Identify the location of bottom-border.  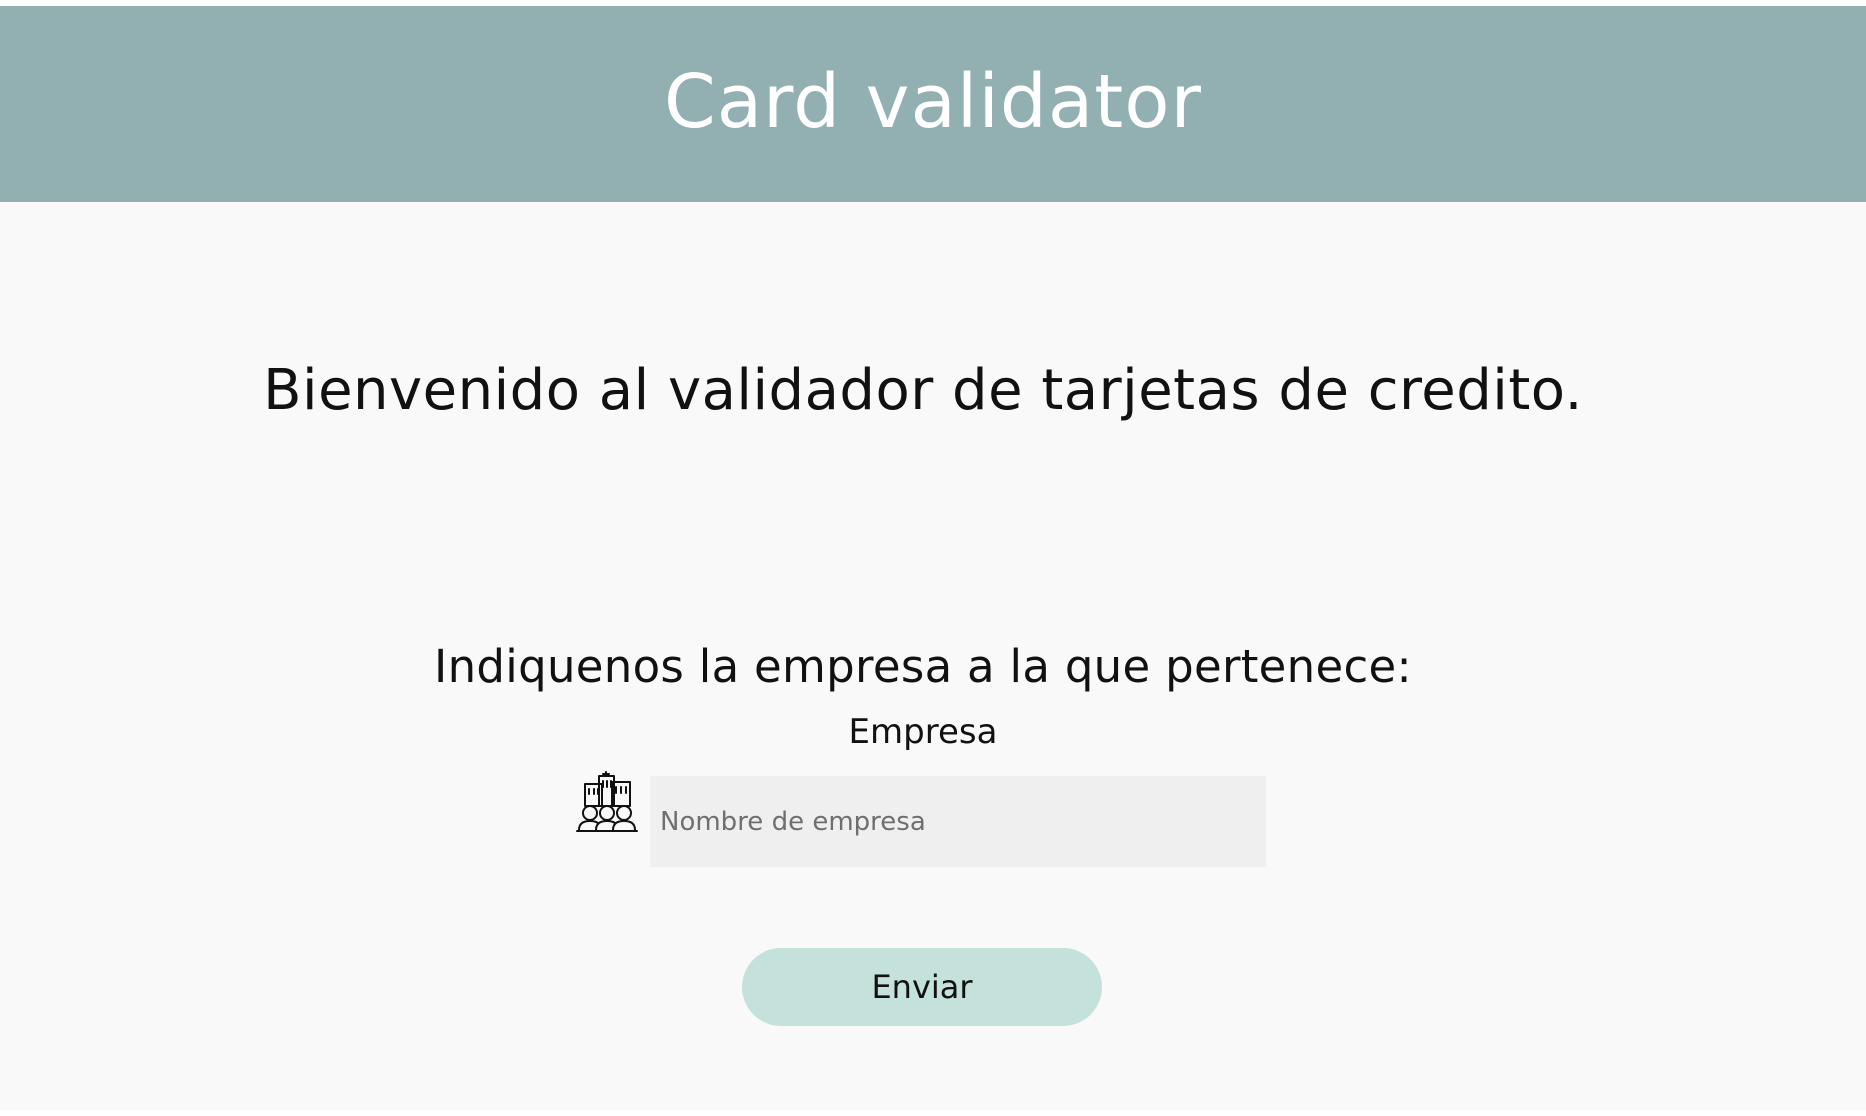
(933, 1113).